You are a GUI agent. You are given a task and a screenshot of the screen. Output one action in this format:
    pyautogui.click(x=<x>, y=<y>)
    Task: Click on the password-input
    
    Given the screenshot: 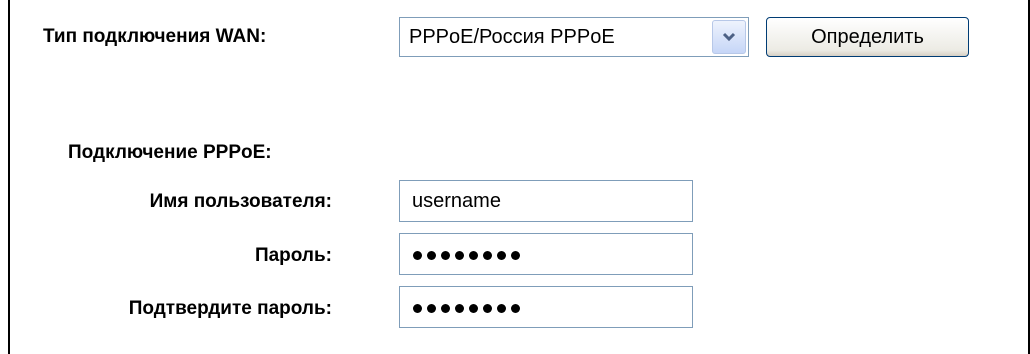 What is the action you would take?
    pyautogui.click(x=546, y=254)
    